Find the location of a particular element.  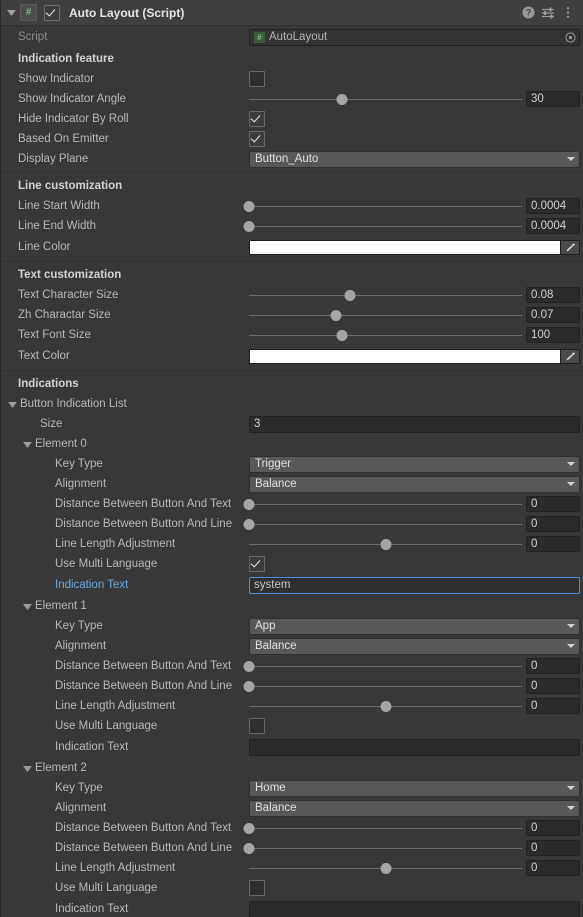

element-2-line-length-adjustment-slider is located at coordinates (385, 868).